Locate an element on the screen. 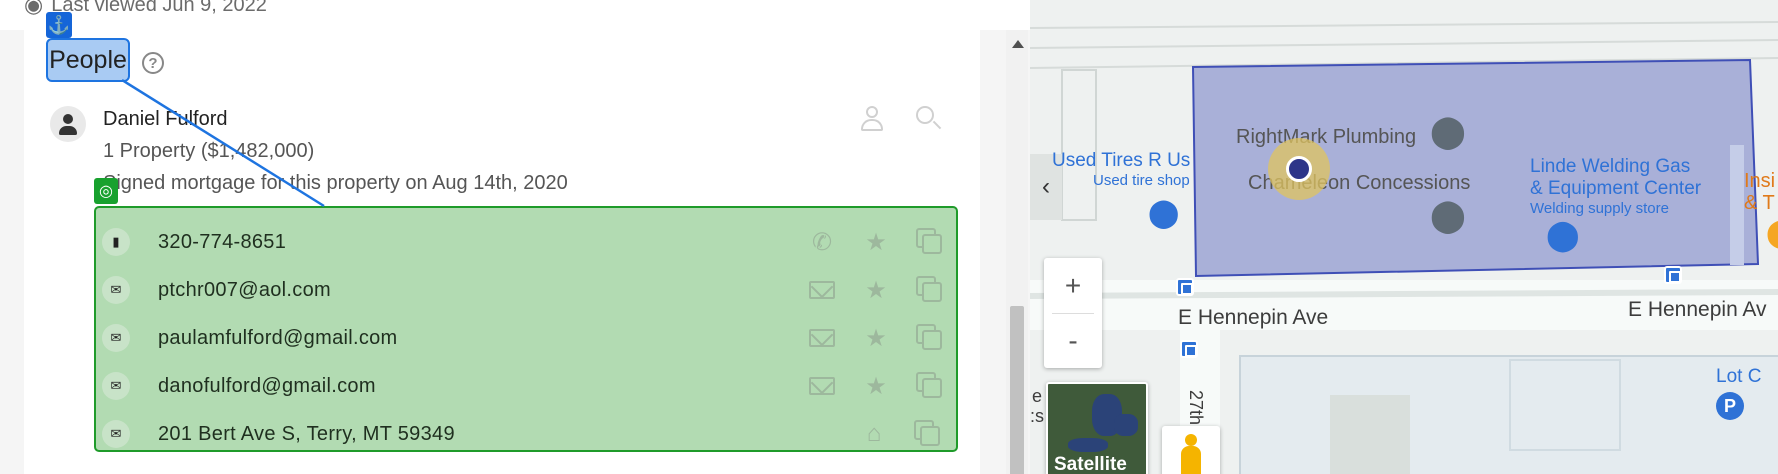 This screenshot has height=474, width=1778. contact-value: danofulford@gmail.com is located at coordinates (267, 386).